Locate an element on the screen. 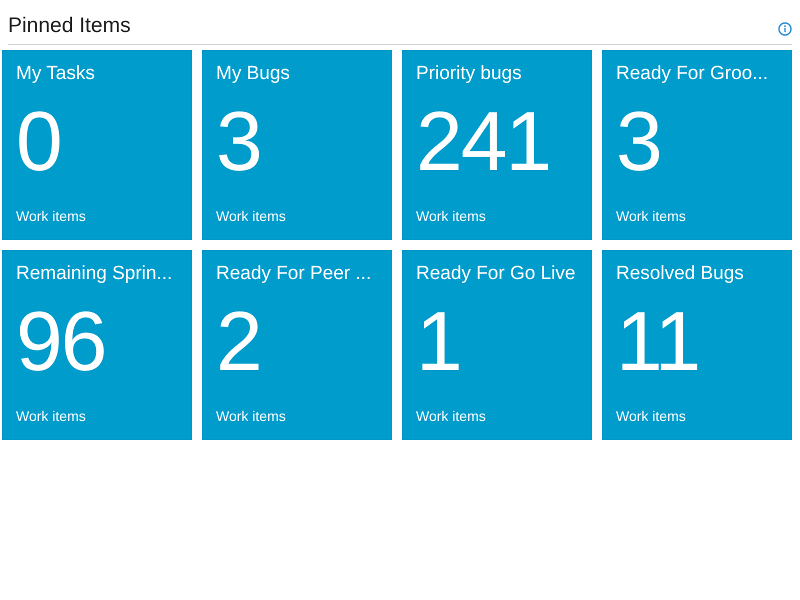  info-icon is located at coordinates (785, 29).